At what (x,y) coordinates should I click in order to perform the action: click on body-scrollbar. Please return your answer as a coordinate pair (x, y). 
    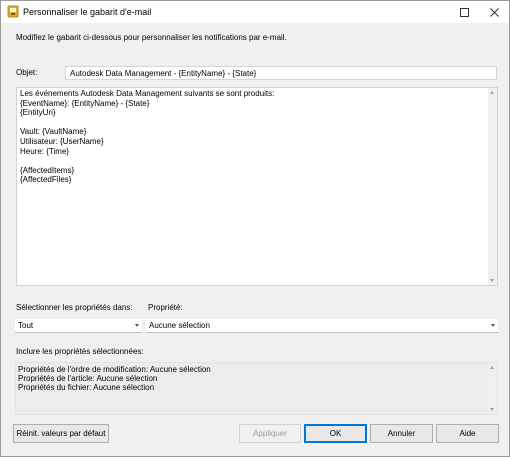
    Looking at the image, I should click on (492, 186).